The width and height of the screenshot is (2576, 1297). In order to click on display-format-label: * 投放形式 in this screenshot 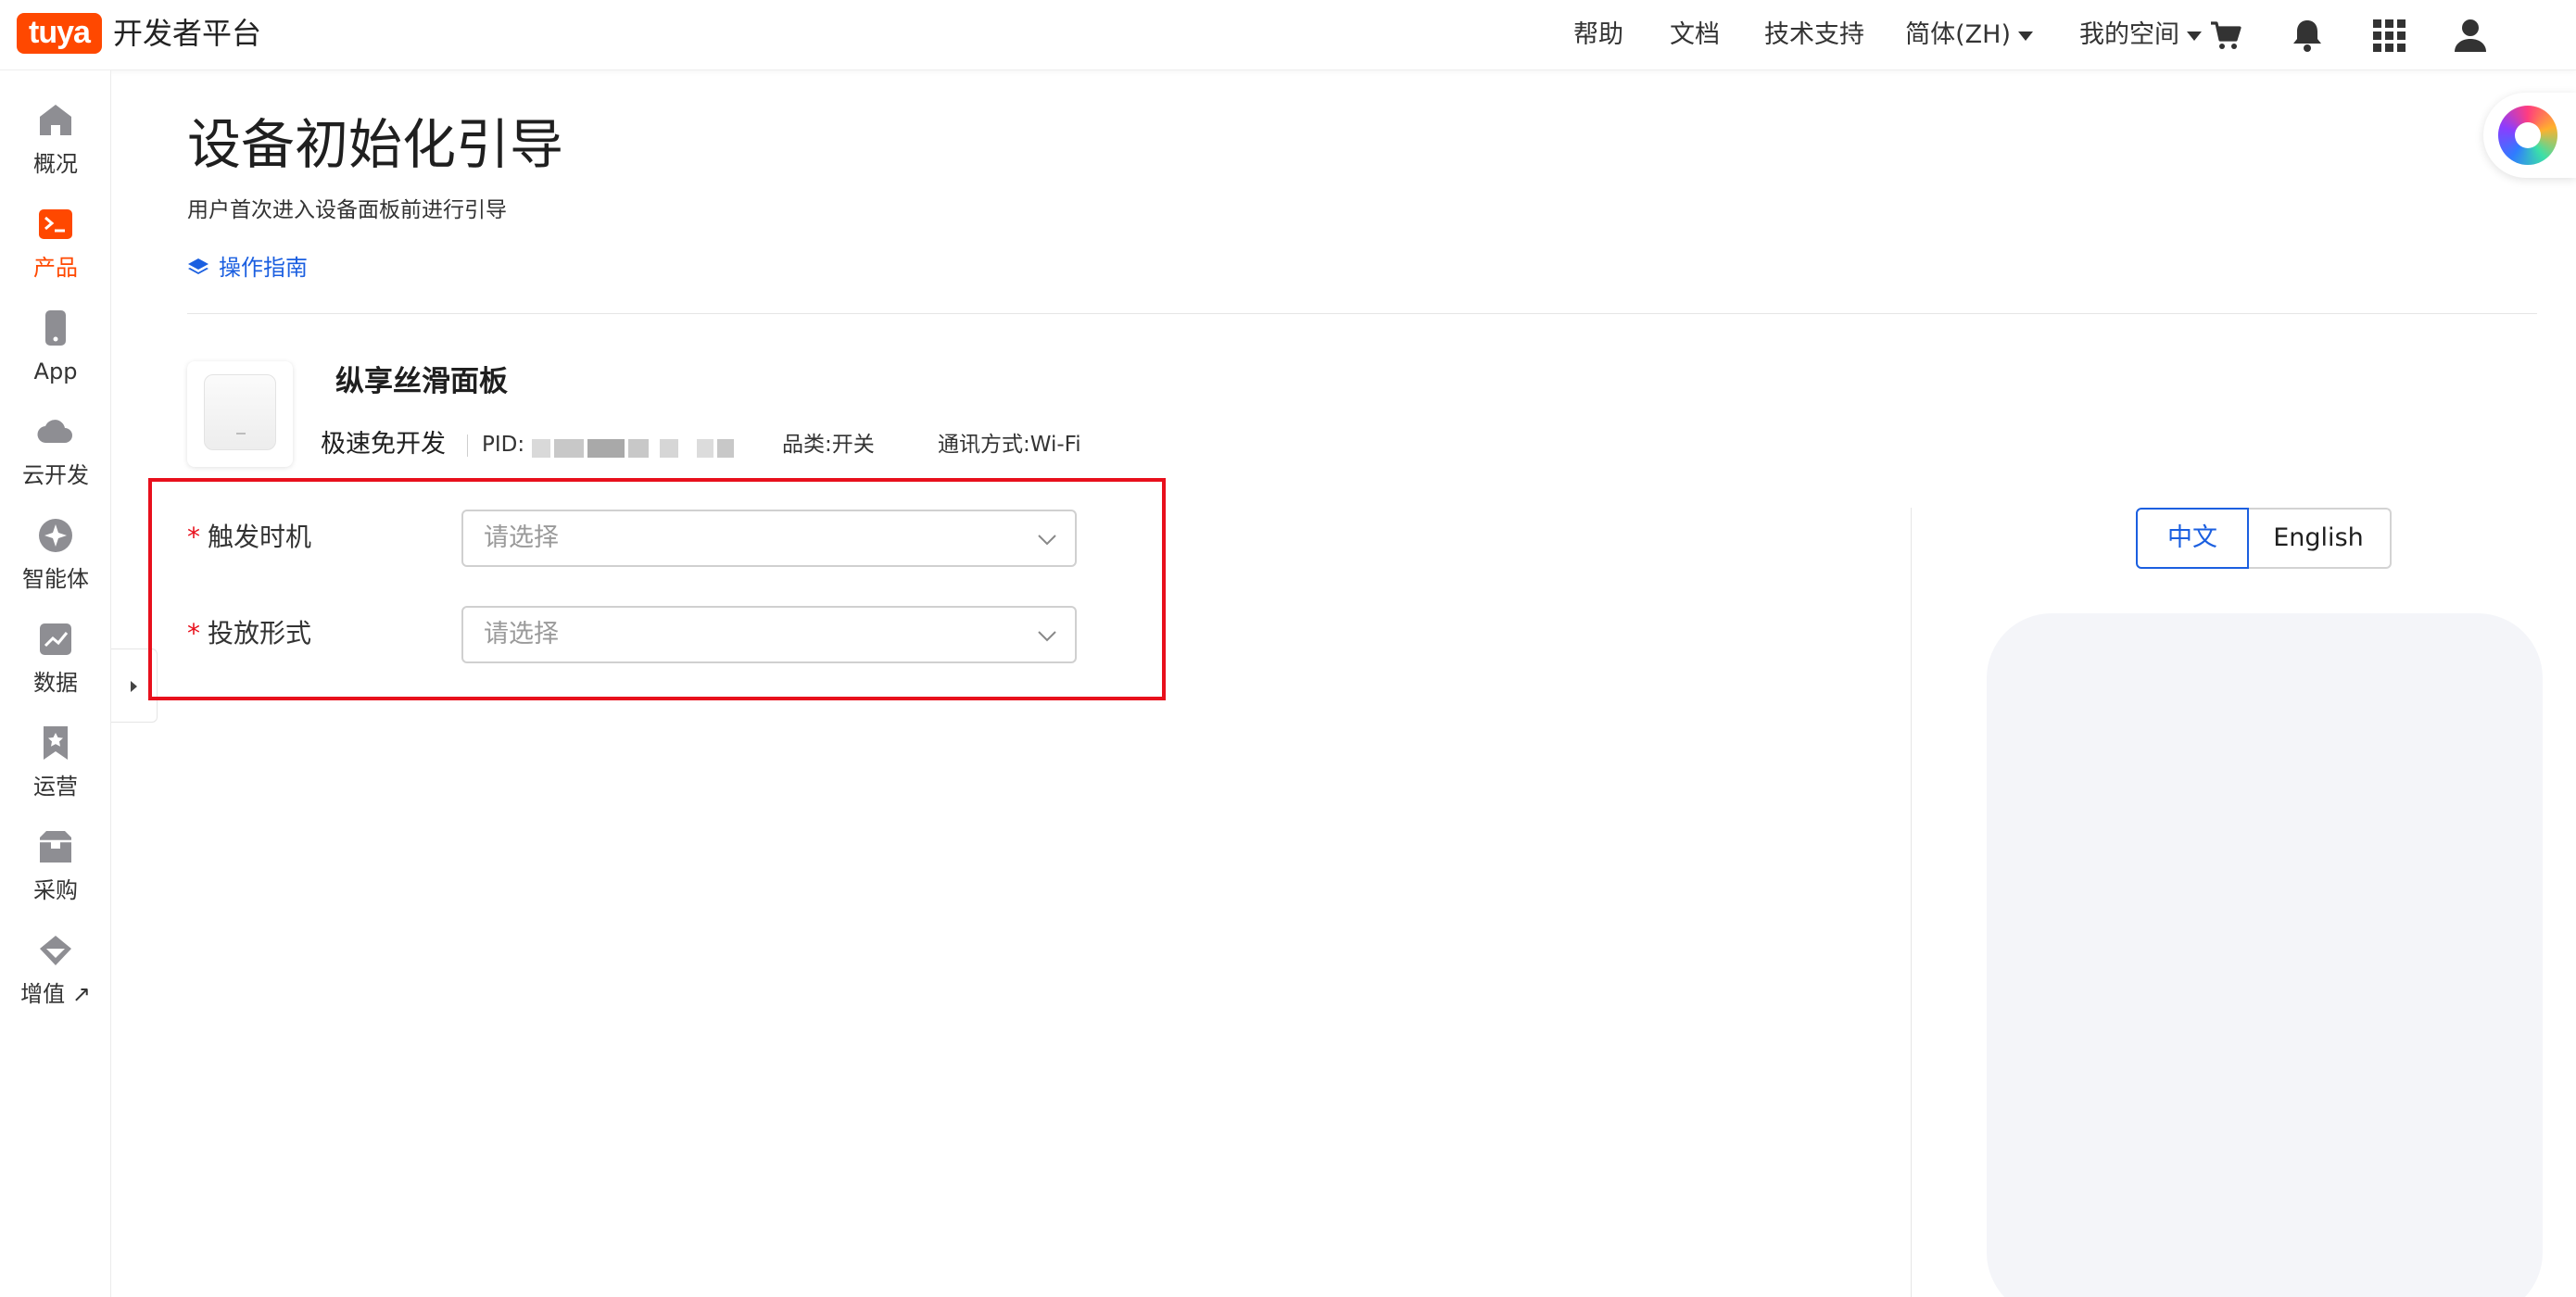, I will do `click(249, 633)`.